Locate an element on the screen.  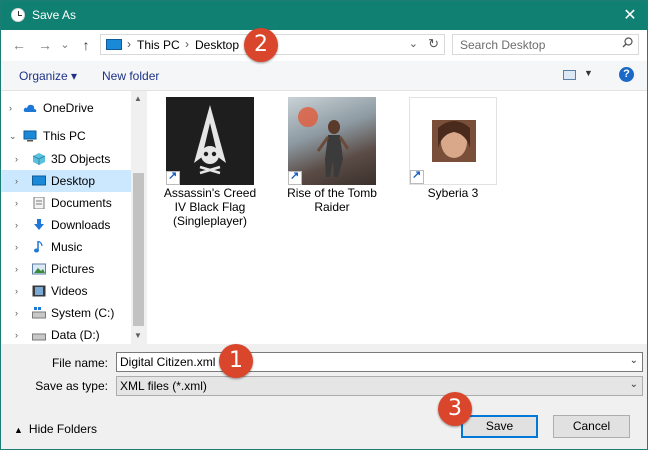
save-button: Save is located at coordinates (499, 426).